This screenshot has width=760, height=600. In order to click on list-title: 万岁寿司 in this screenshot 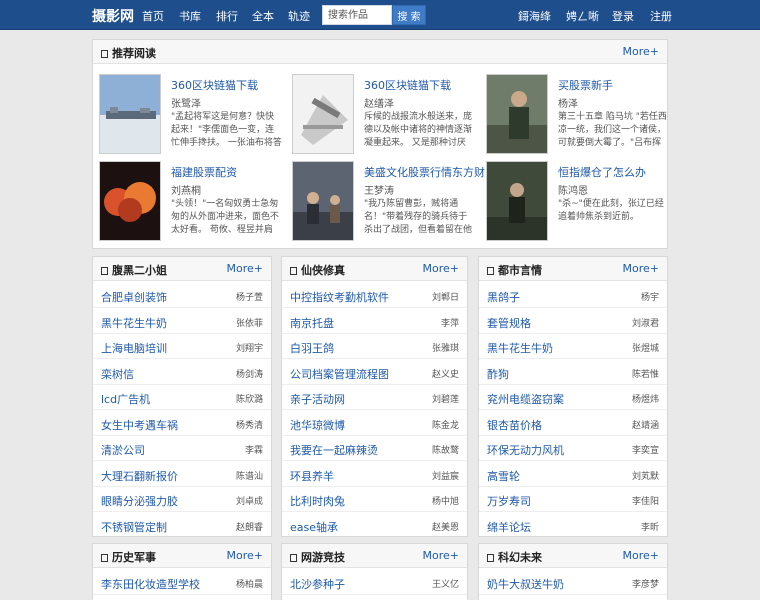, I will do `click(509, 501)`.